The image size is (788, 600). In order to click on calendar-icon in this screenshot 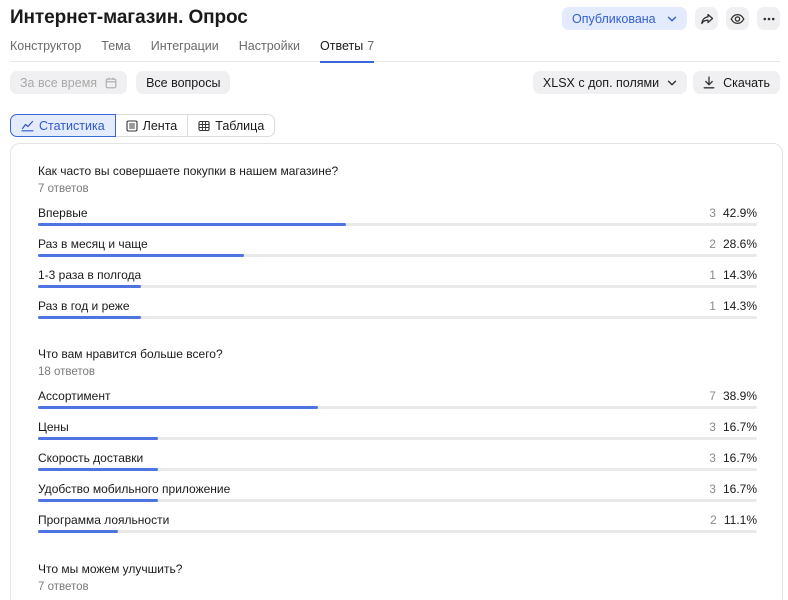, I will do `click(111, 83)`.